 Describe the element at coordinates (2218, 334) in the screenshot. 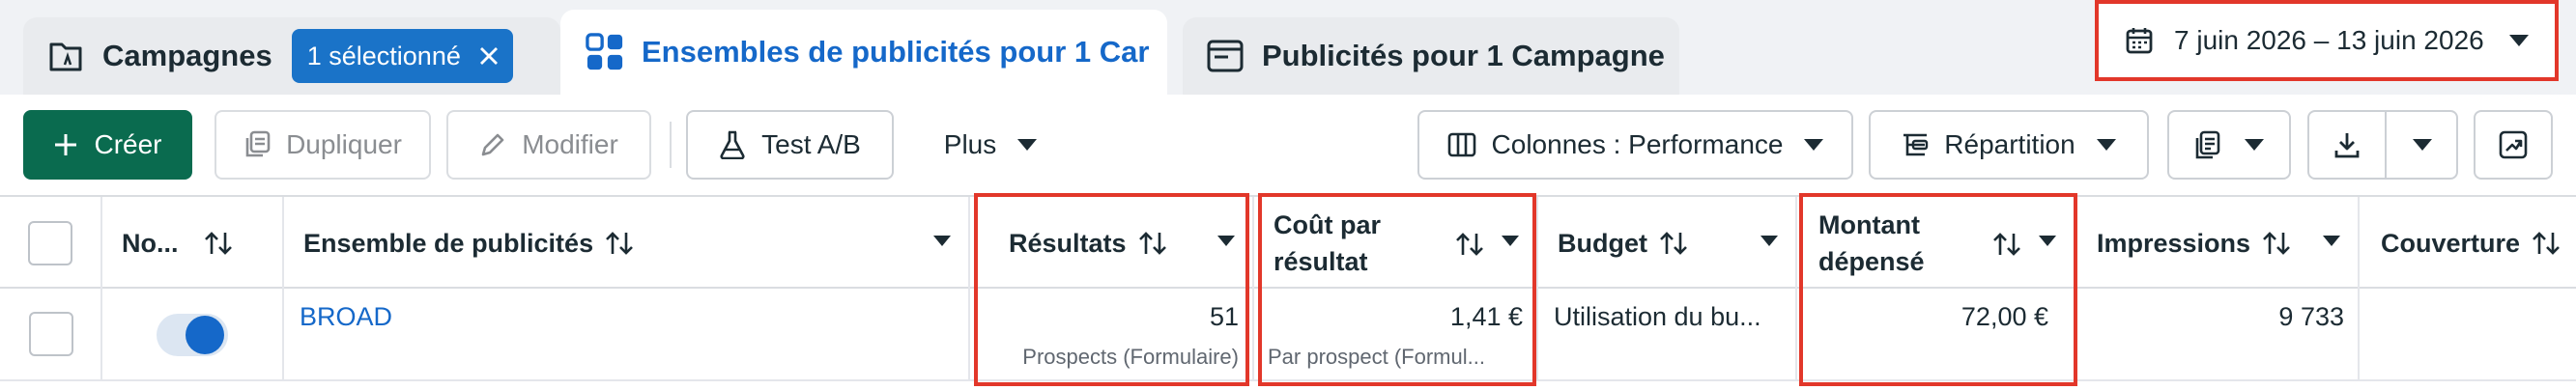

I see `impressions-cell: 9 733` at that location.